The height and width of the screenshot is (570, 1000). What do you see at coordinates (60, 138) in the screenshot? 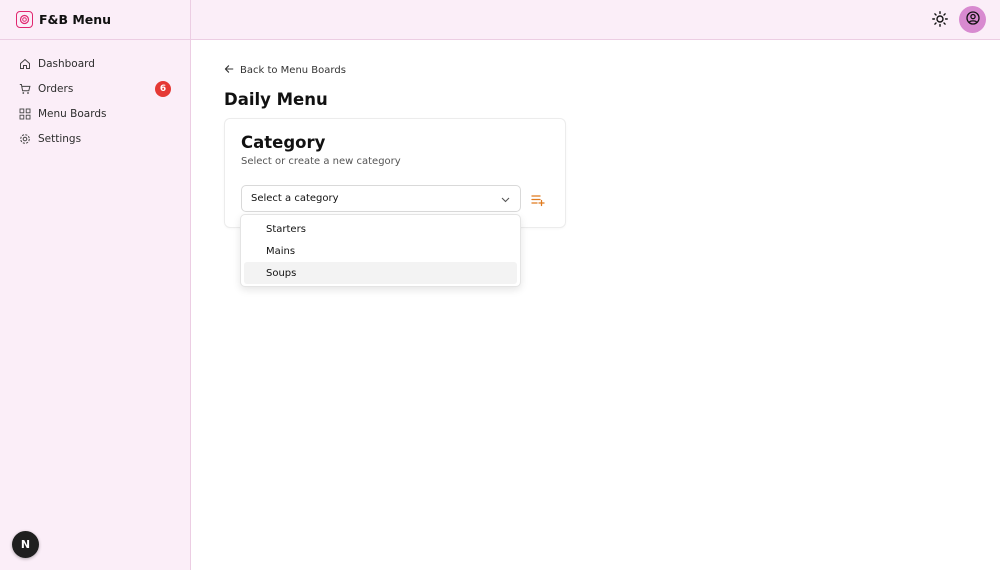
I see `sidebar-item-label: Settings` at bounding box center [60, 138].